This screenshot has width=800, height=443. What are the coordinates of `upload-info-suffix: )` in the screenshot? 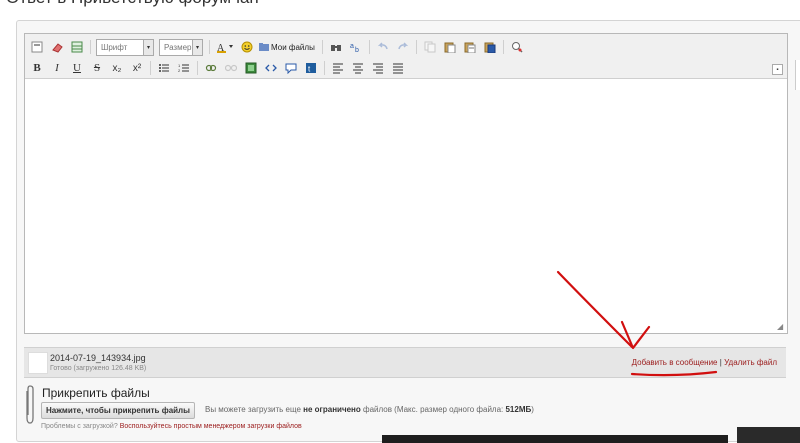 It's located at (532, 409).